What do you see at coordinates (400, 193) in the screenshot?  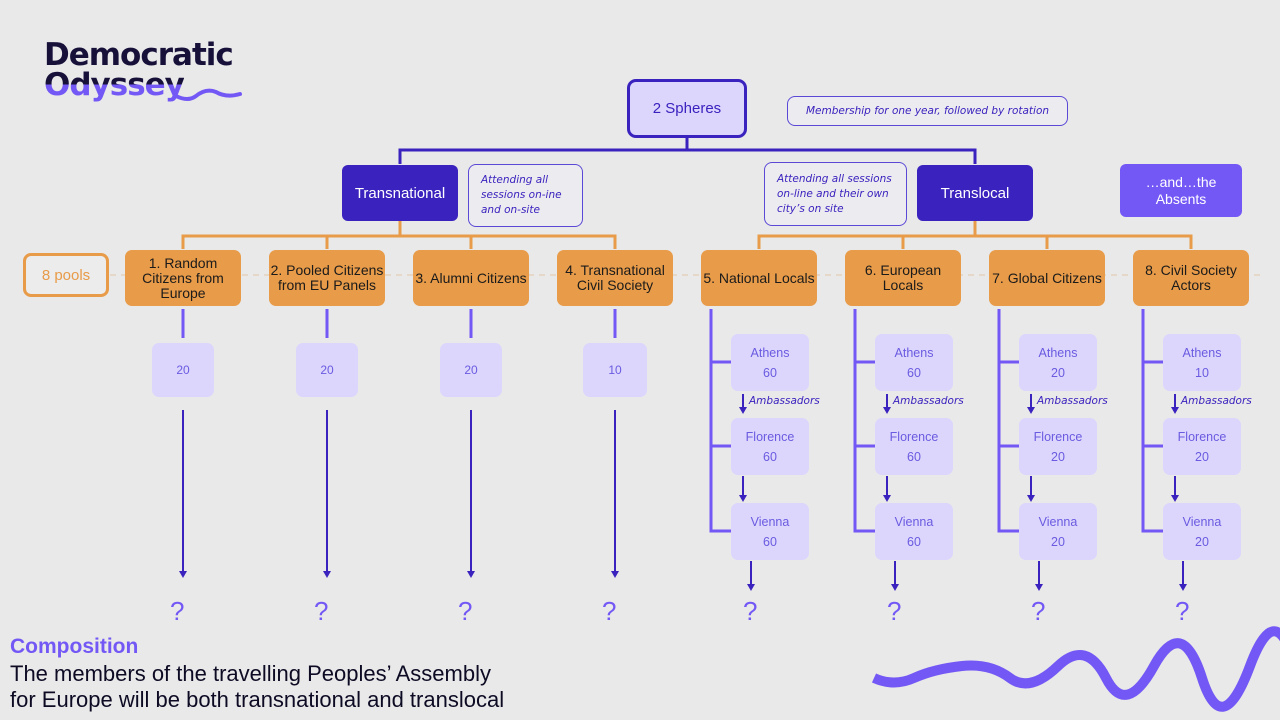 I see `transnational-node: Transnational` at bounding box center [400, 193].